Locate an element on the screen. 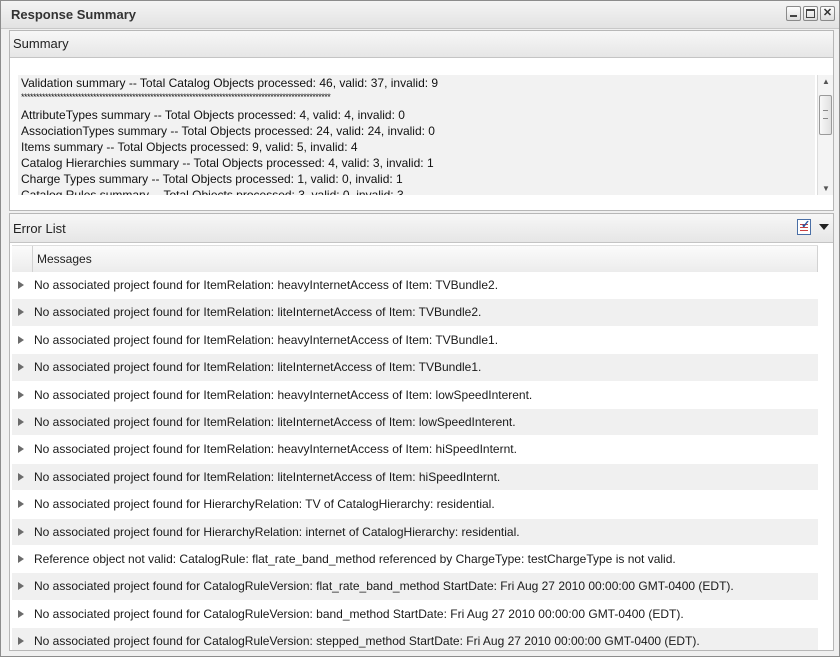 This screenshot has height=657, width=840. scroll-thumb is located at coordinates (825, 115).